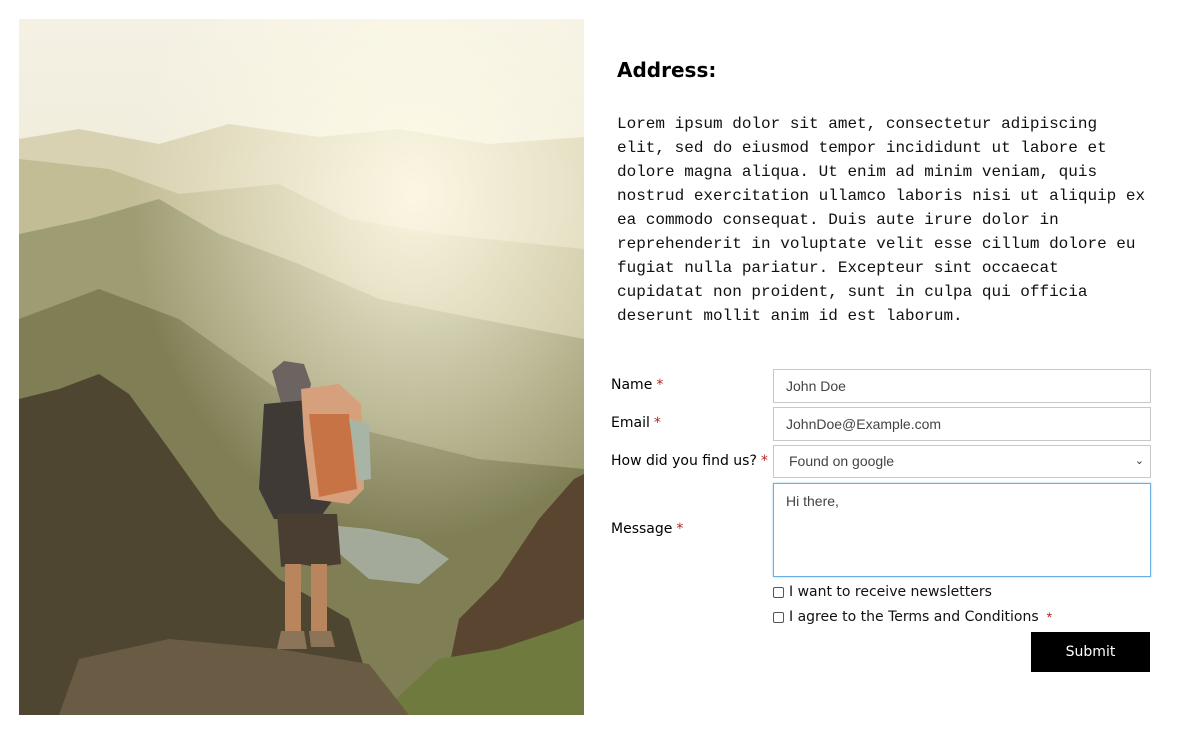 The height and width of the screenshot is (748, 1178). Describe the element at coordinates (1090, 652) in the screenshot. I see `submit-button: Submit` at that location.